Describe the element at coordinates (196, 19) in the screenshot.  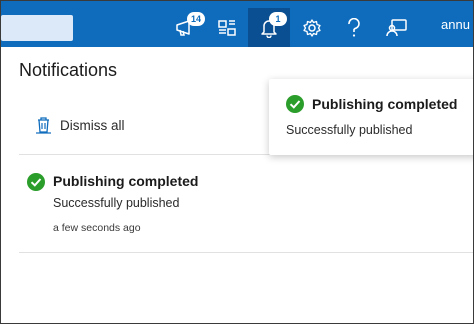
I see `notification-count-badge: 14` at that location.